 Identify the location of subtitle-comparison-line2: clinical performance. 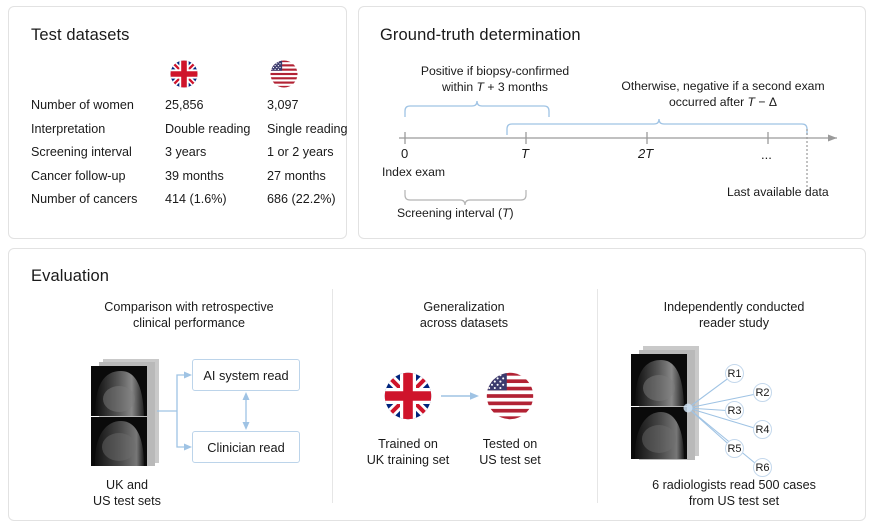
(189, 323).